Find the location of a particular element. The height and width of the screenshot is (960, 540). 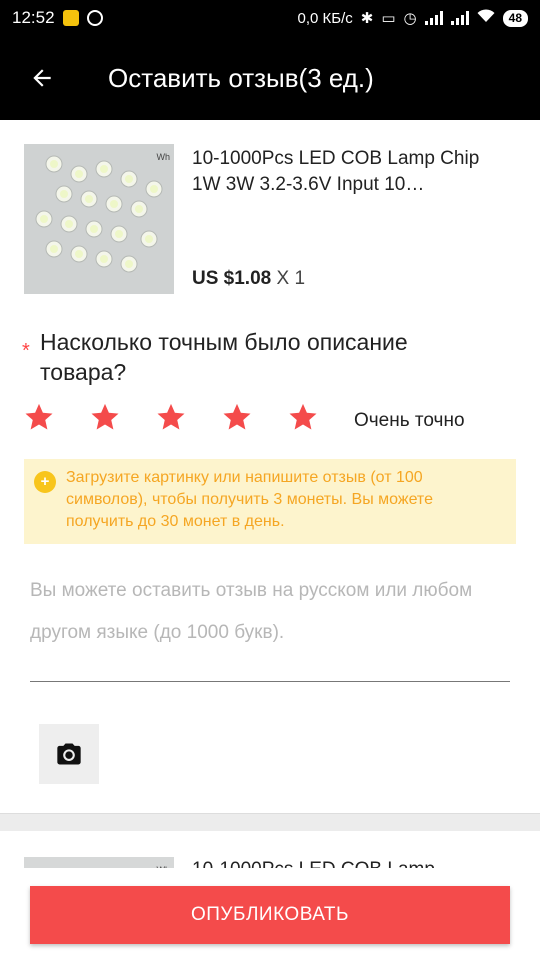

page-title: Оставить отзыв(3 ед.) is located at coordinates (241, 77).